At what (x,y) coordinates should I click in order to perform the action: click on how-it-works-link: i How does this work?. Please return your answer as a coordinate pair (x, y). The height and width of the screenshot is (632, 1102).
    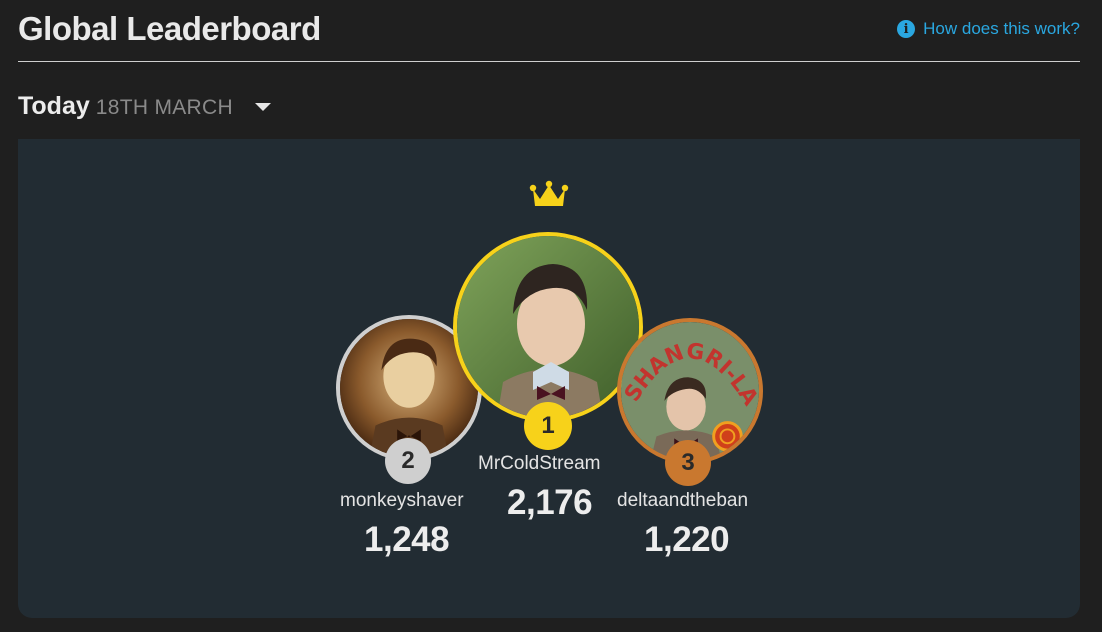
    Looking at the image, I should click on (988, 29).